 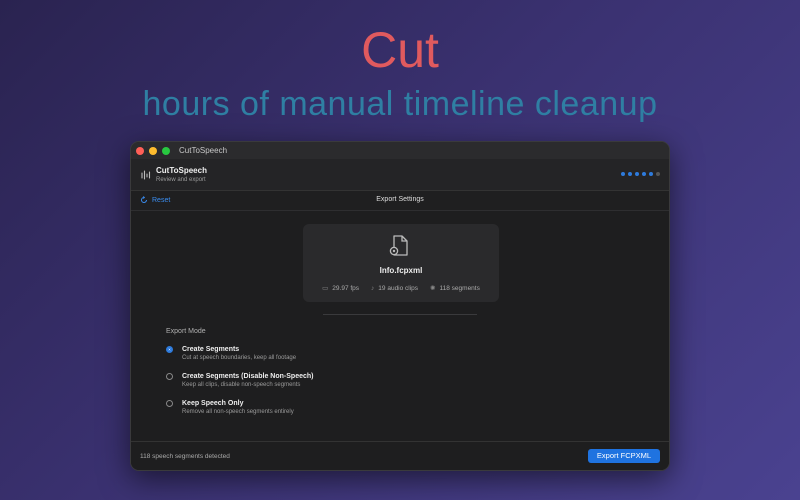 What do you see at coordinates (140, 150) in the screenshot?
I see `close-window-button` at bounding box center [140, 150].